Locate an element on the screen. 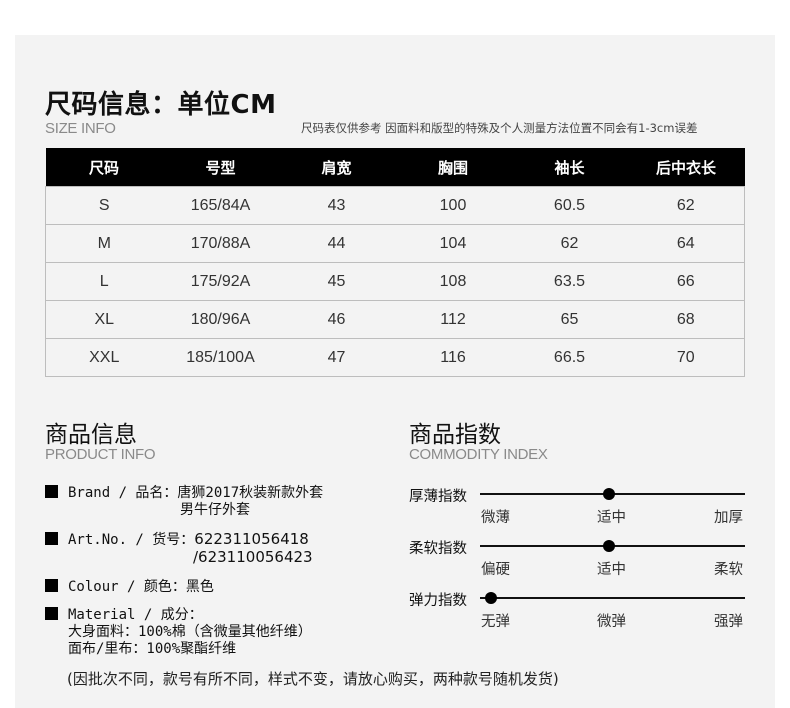  artno-label: Art.No. / 货号： is located at coordinates (131, 540).